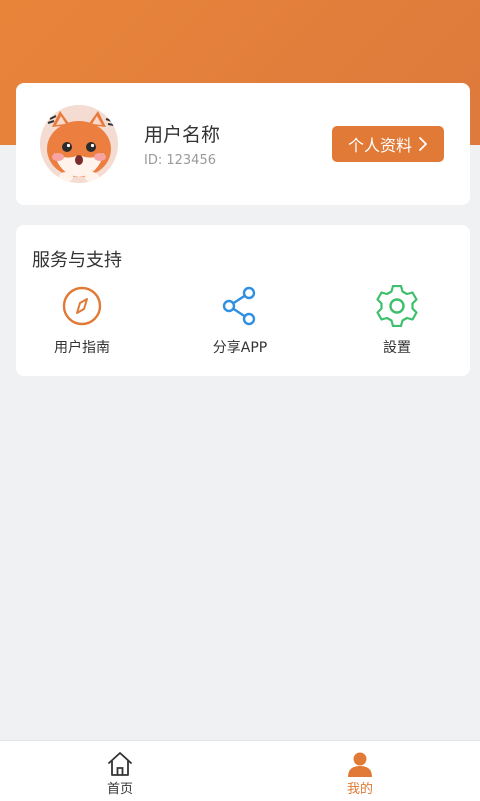 The image size is (480, 801). Describe the element at coordinates (180, 160) in the screenshot. I see `user-id: ID: 123456` at that location.